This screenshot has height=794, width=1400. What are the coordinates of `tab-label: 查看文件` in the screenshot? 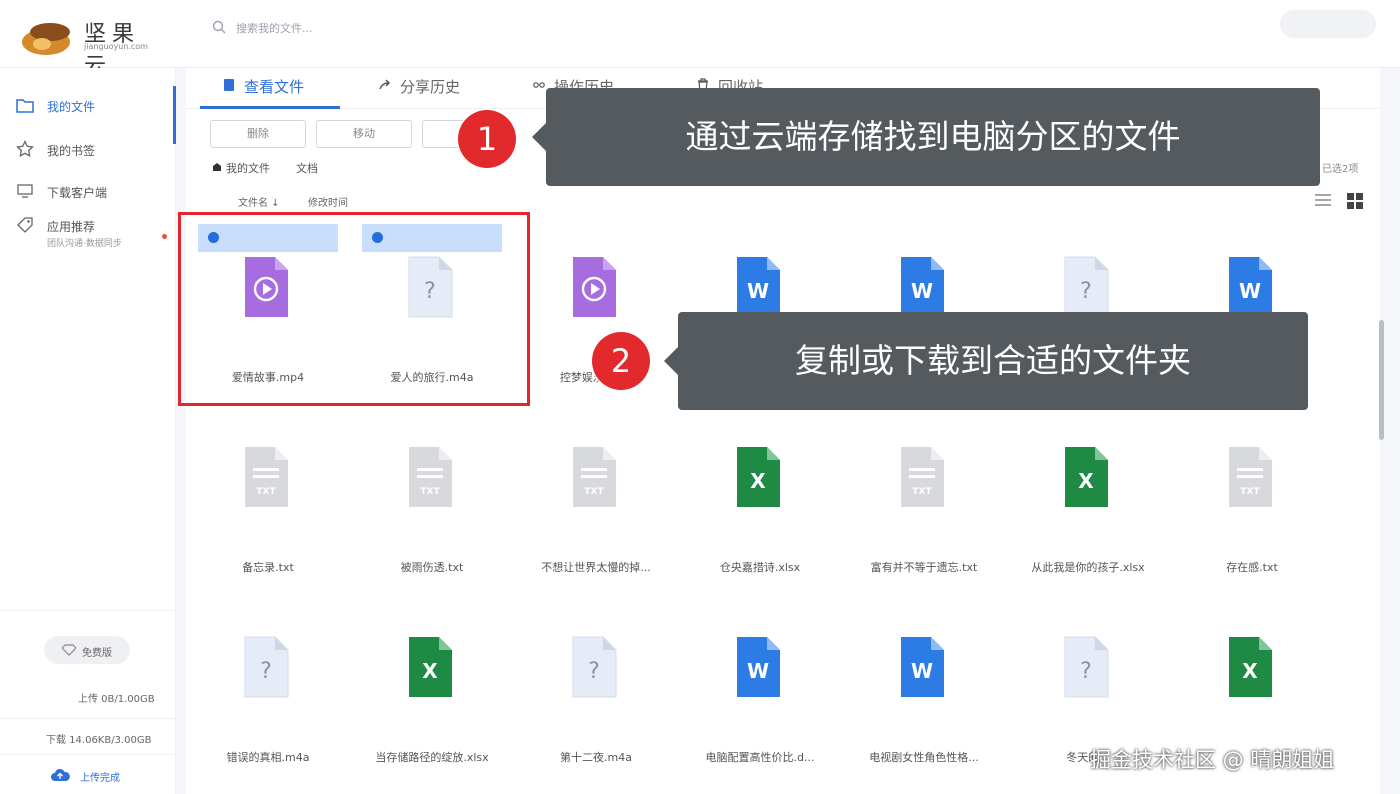 It's located at (274, 87).